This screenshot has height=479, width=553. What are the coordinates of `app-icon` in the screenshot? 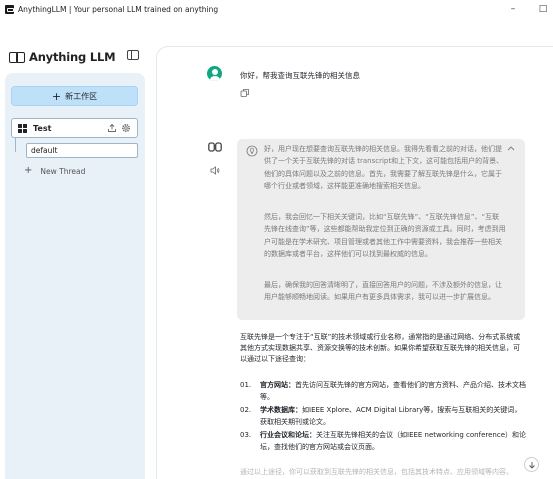 It's located at (9, 9).